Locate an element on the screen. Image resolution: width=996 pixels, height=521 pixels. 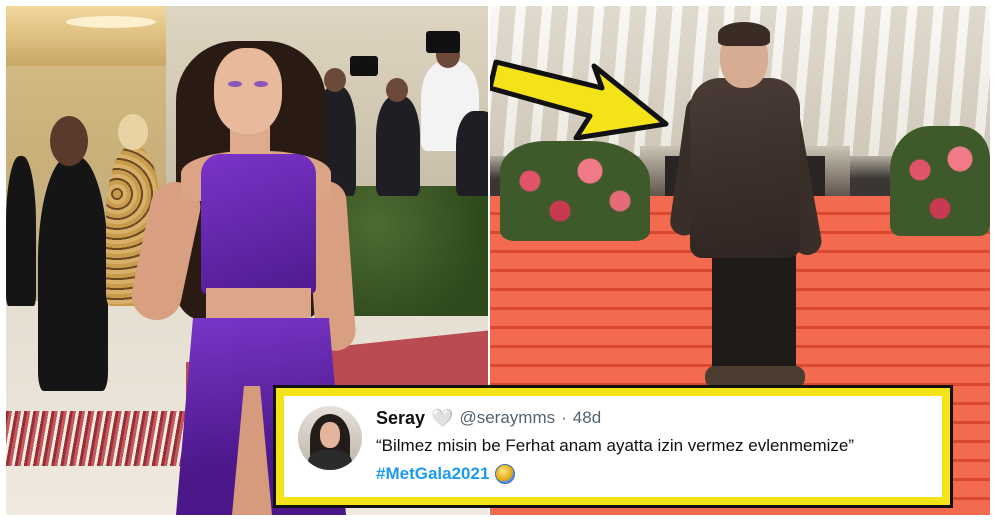
photographers-group is located at coordinates (397, 111).